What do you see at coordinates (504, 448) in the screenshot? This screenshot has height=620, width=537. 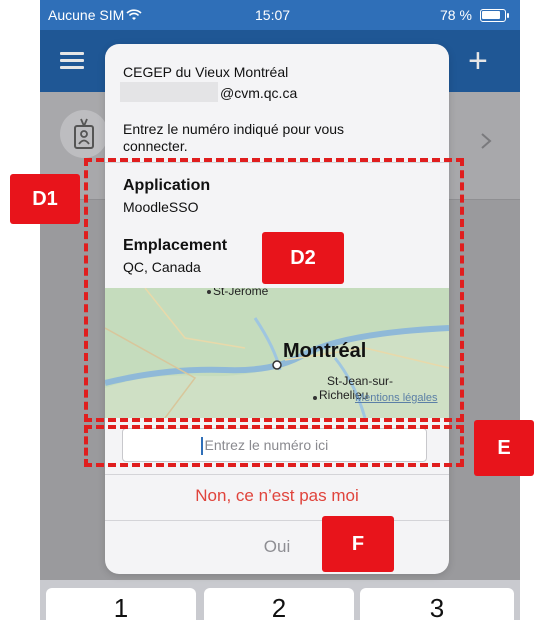 I see `annotation-tag-e: E` at bounding box center [504, 448].